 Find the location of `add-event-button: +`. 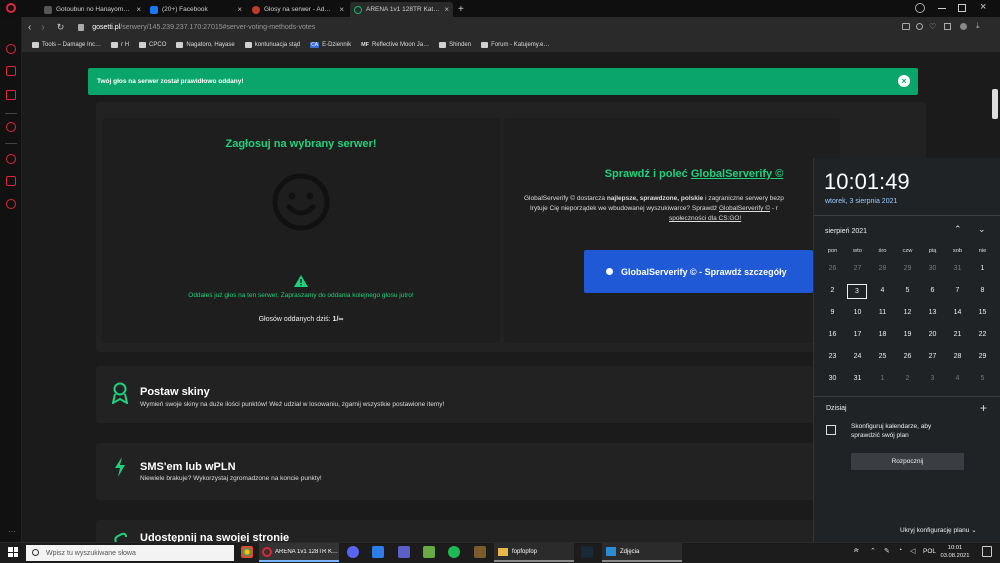

add-event-button: + is located at coordinates (983, 408).